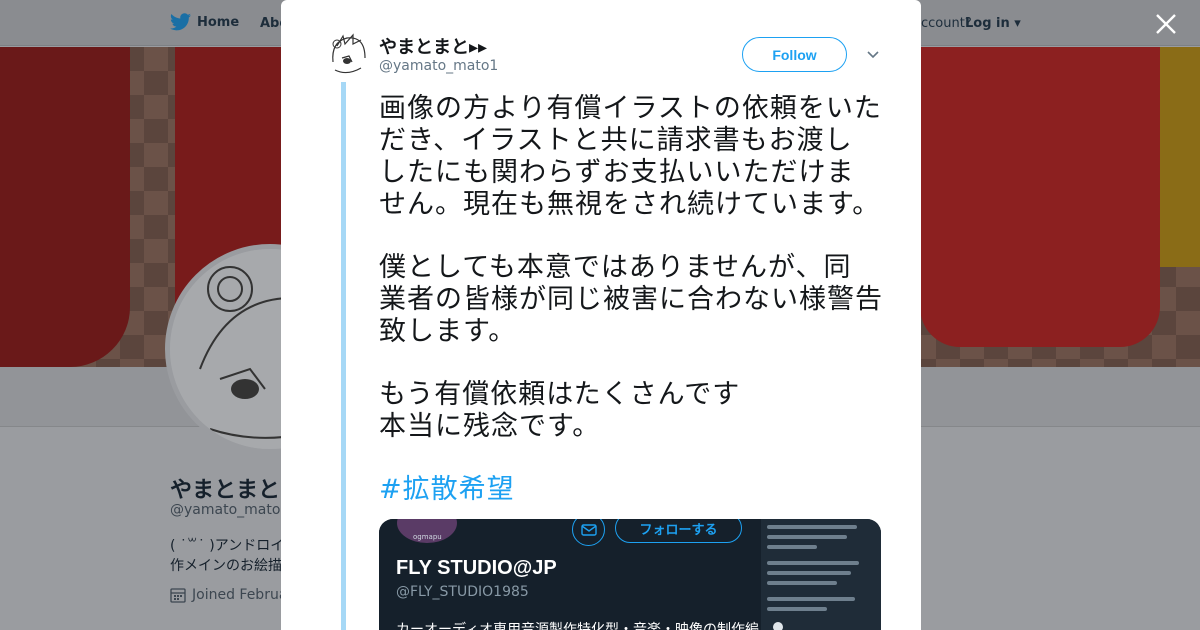  I want to click on author-name: やまとまと▸▸, so click(433, 46).